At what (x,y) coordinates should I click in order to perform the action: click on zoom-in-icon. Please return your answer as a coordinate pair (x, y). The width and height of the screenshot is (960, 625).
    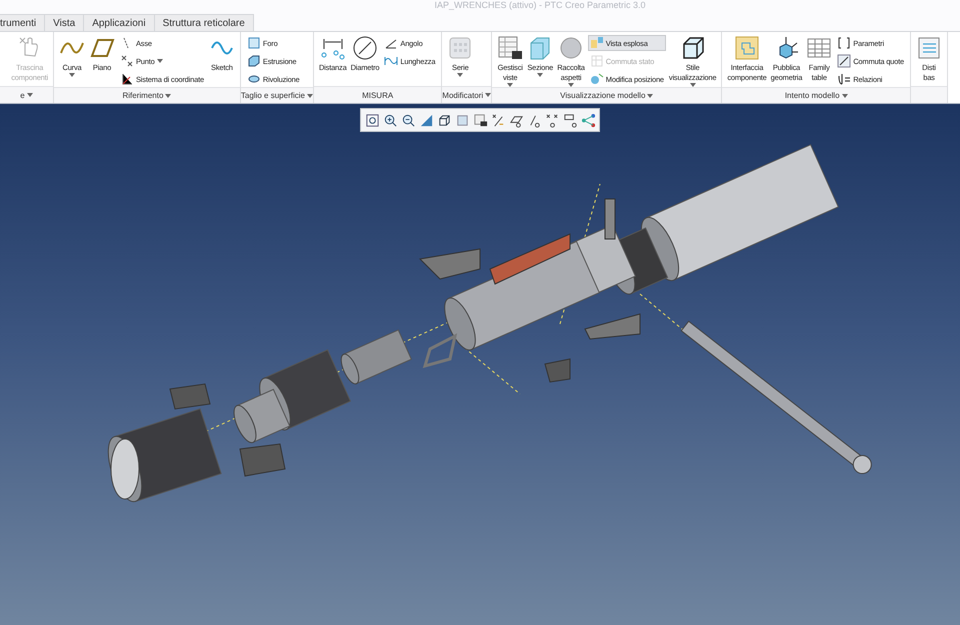
    Looking at the image, I should click on (390, 120).